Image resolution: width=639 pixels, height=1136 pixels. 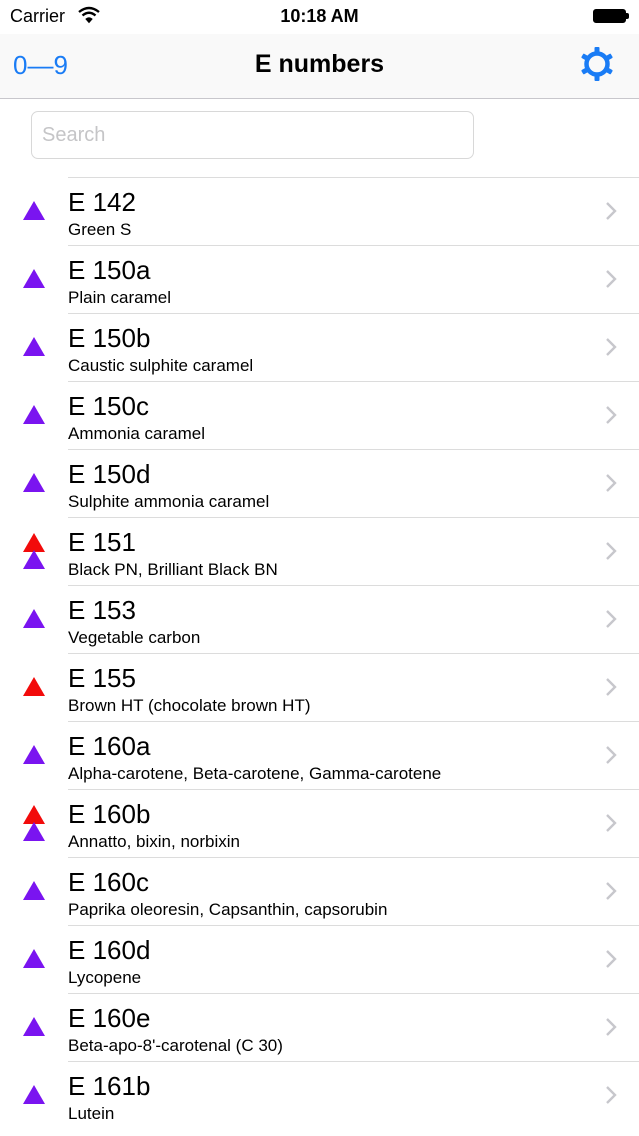 I want to click on item-code: E 150d, so click(x=109, y=474).